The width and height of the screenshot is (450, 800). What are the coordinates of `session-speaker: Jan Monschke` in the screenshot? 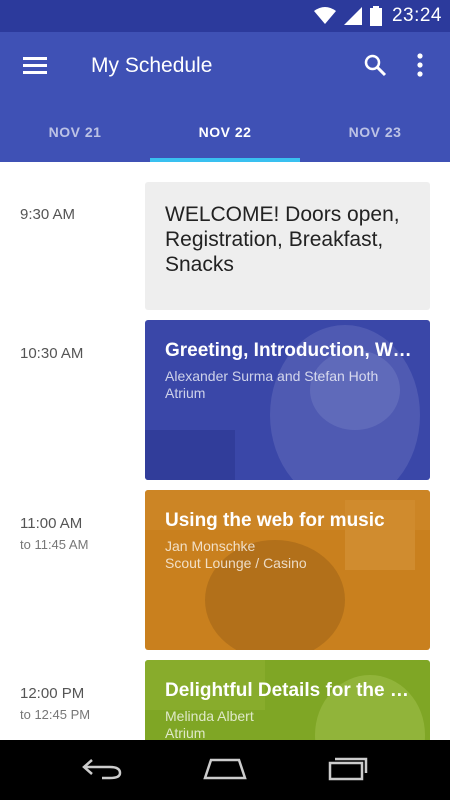 It's located at (210, 546).